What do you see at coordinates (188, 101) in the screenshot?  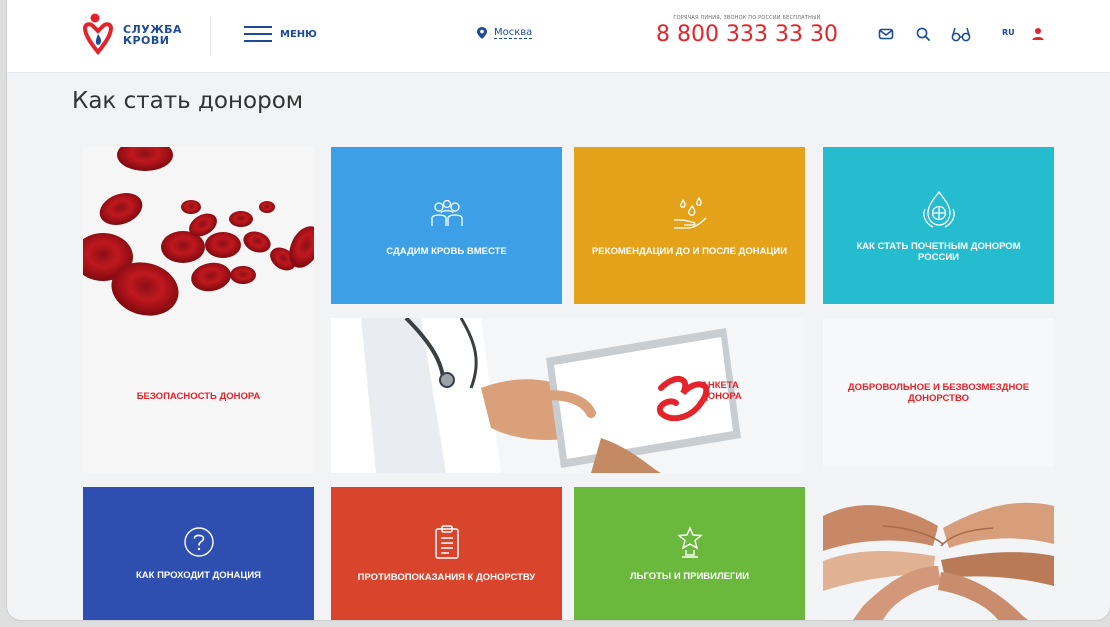 I see `page-title: Как стать донором` at bounding box center [188, 101].